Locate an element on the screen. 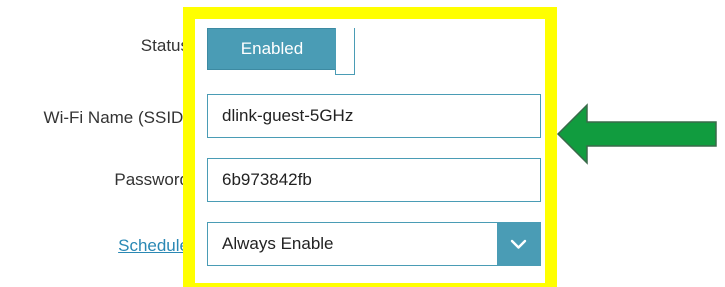 The width and height of the screenshot is (725, 287). chevron-down-icon is located at coordinates (518, 244).